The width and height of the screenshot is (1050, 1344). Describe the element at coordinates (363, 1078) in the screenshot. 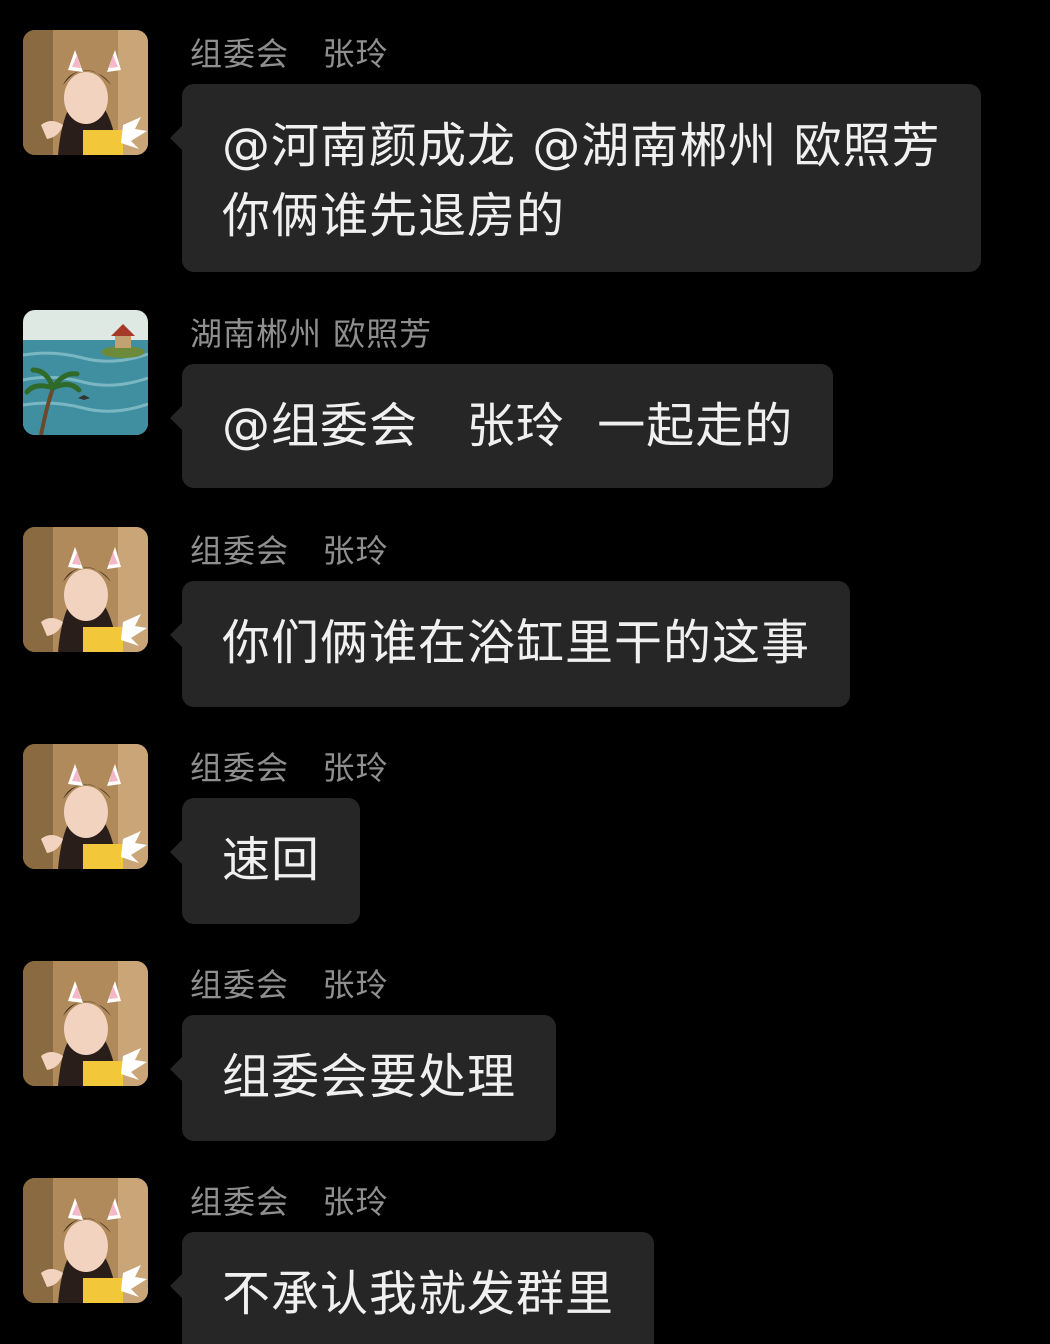

I see `message-bubble: 组委会要处理` at that location.